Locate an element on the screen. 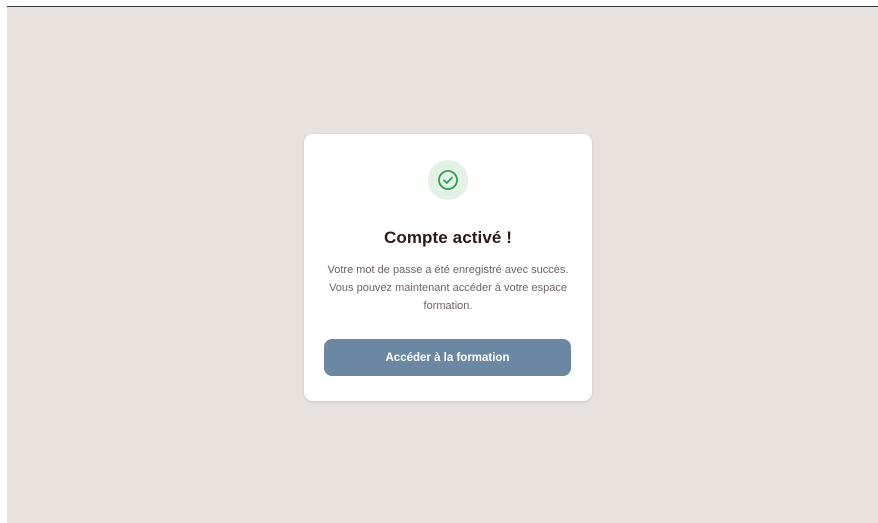  dialog-title: Compte activé ! is located at coordinates (448, 237).